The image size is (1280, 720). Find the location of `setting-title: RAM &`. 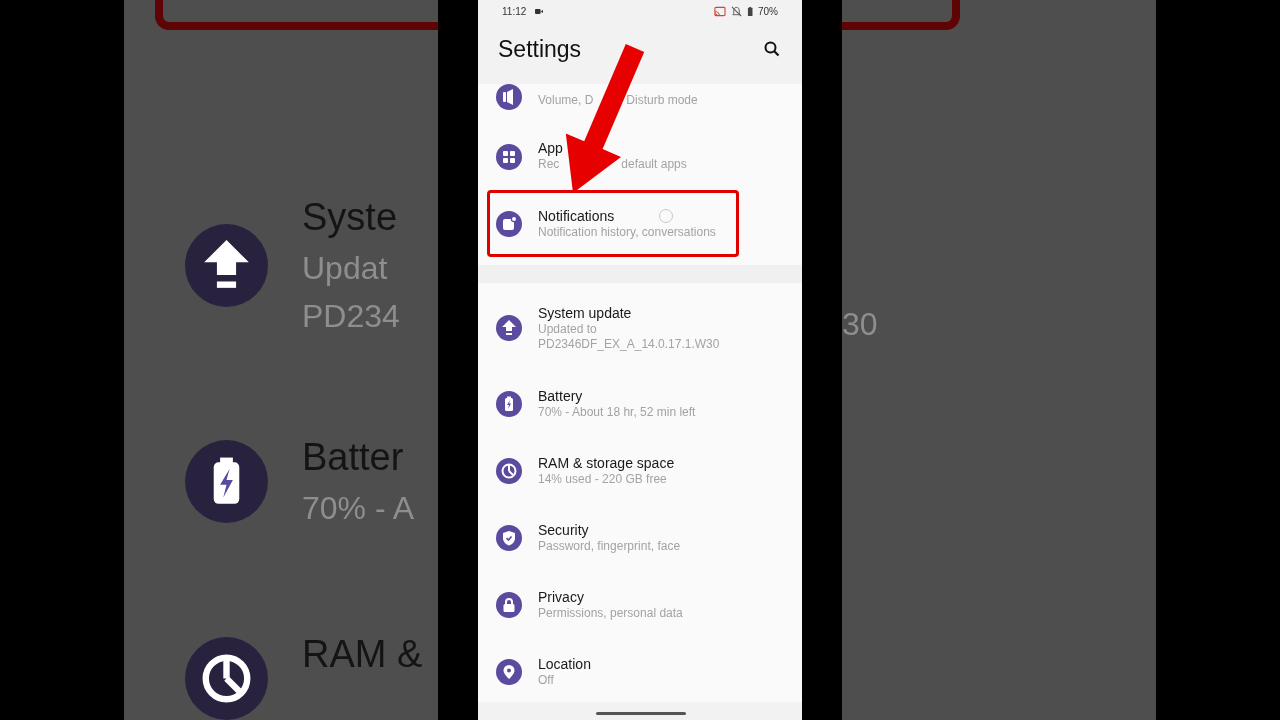

setting-title: RAM & is located at coordinates (362, 654).